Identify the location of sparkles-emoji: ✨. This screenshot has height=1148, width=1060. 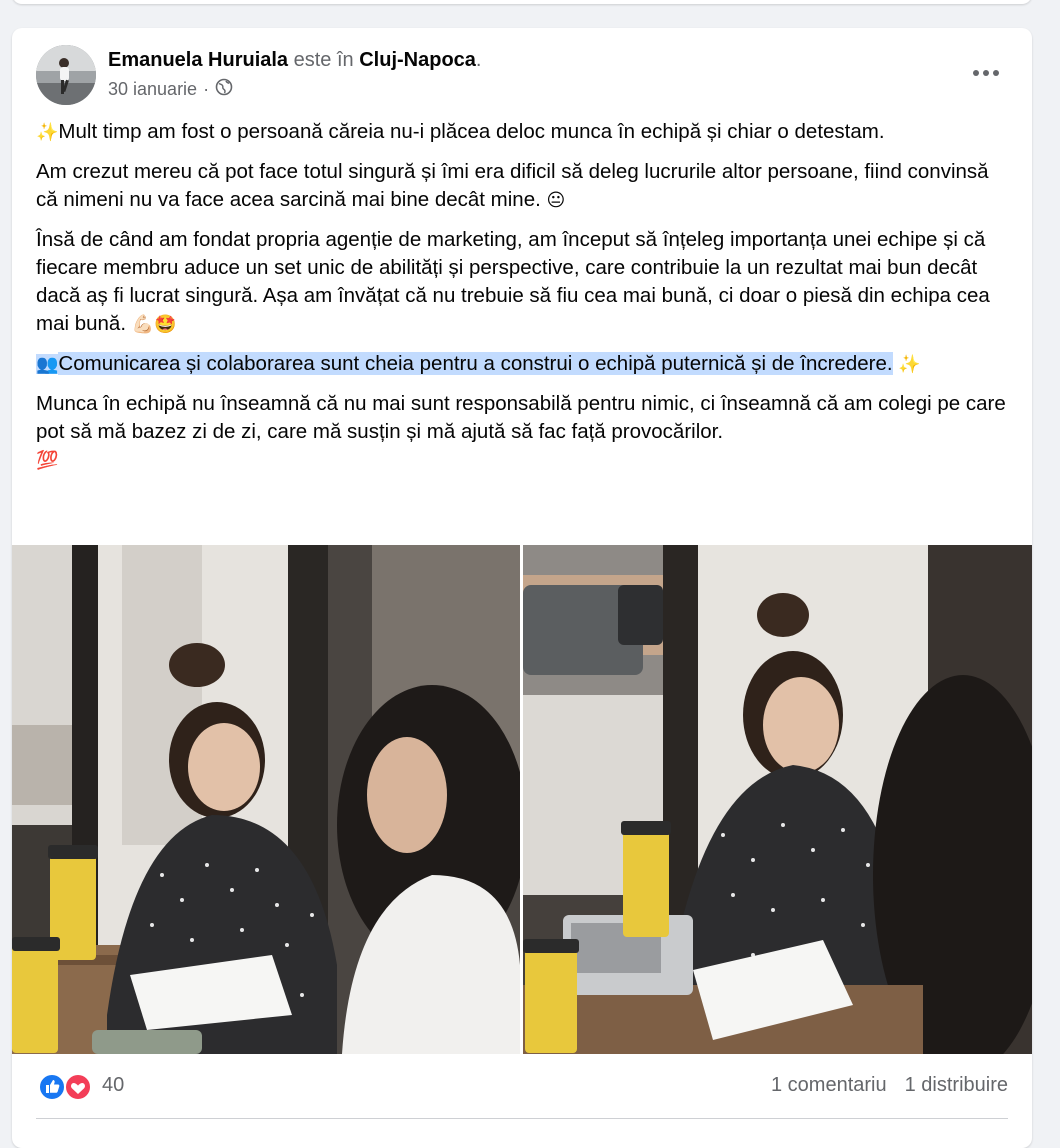
(47, 132).